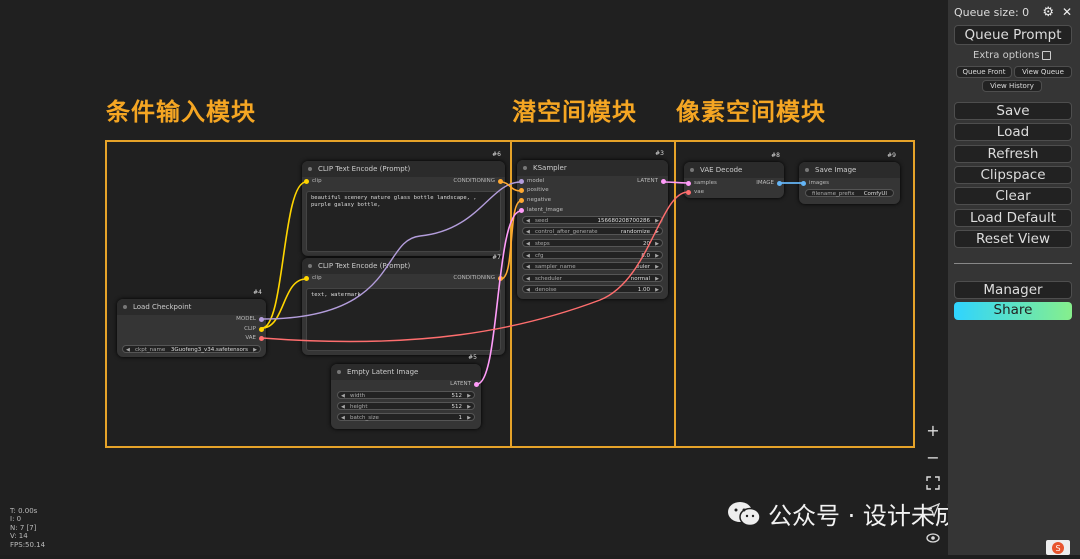  What do you see at coordinates (472, 357) in the screenshot?
I see `node-id: #5` at bounding box center [472, 357].